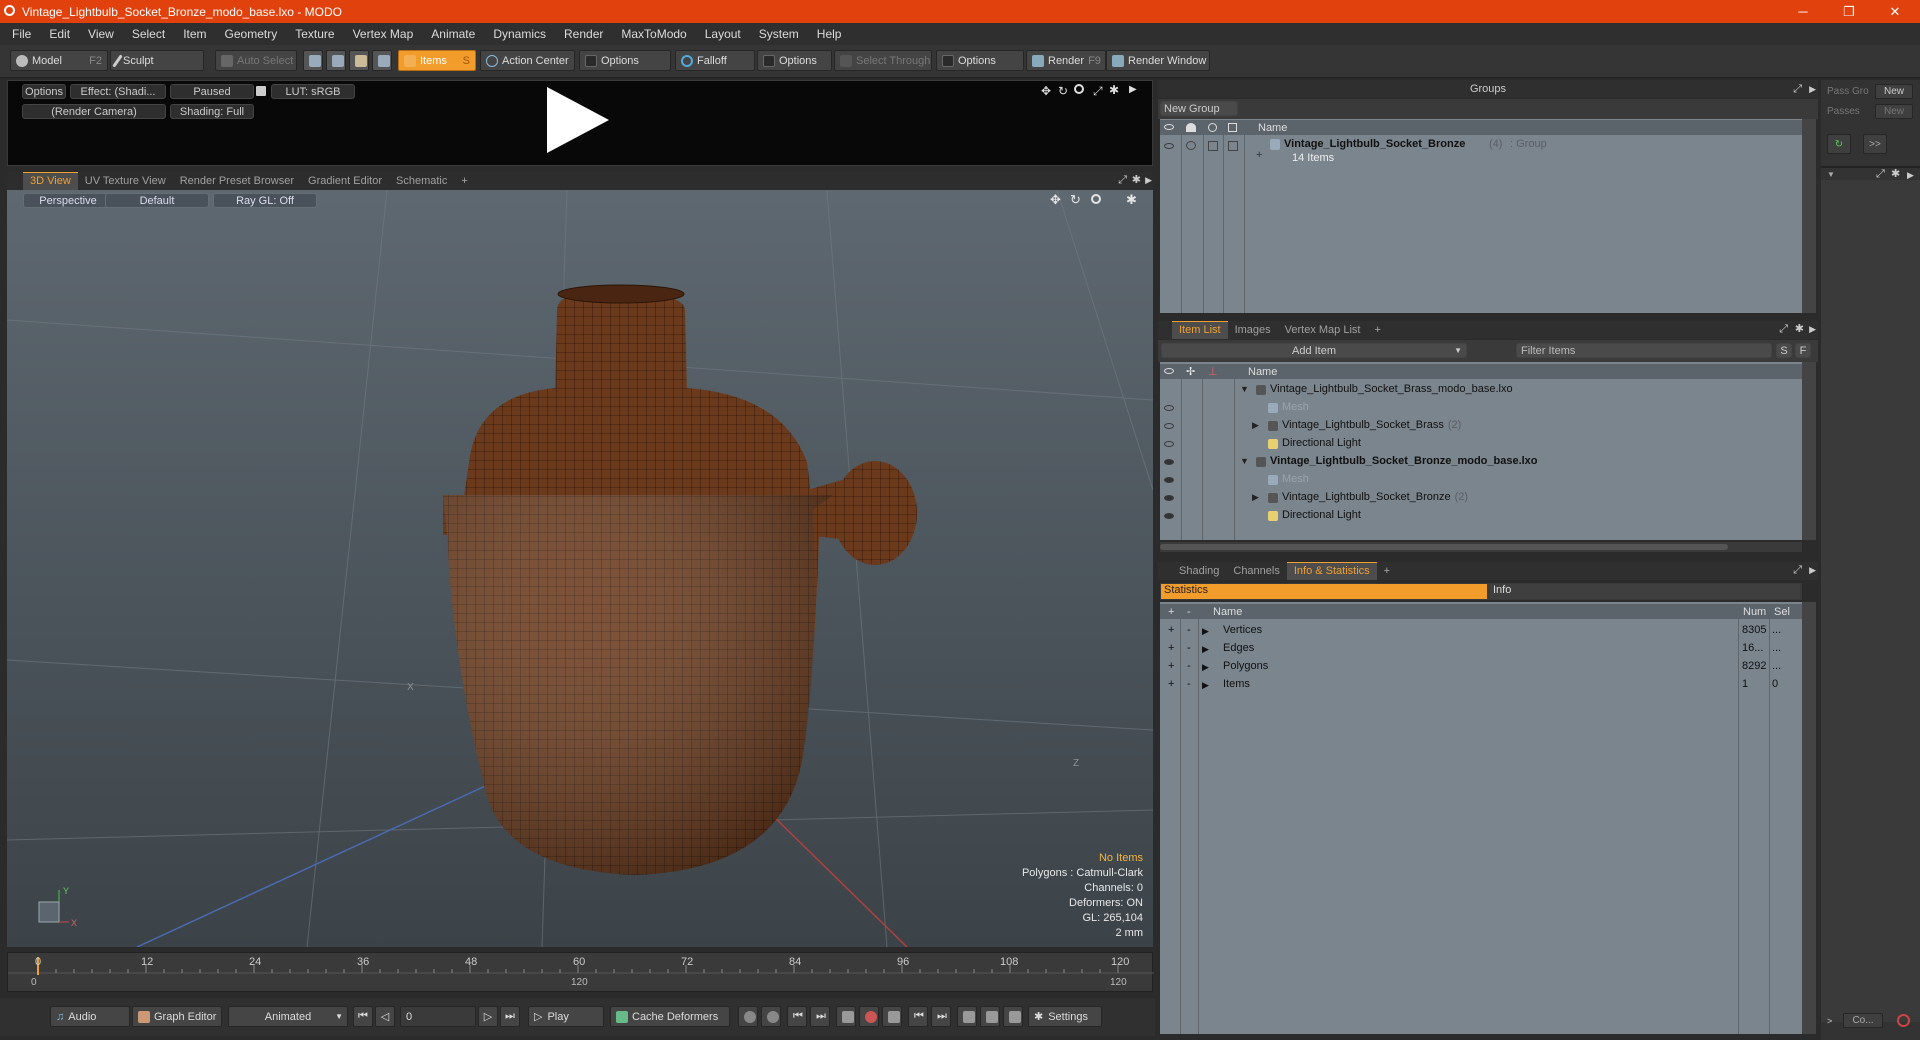 The height and width of the screenshot is (1040, 1920). What do you see at coordinates (1831, 174) in the screenshot?
I see `chevron-down-icon: ▼` at bounding box center [1831, 174].